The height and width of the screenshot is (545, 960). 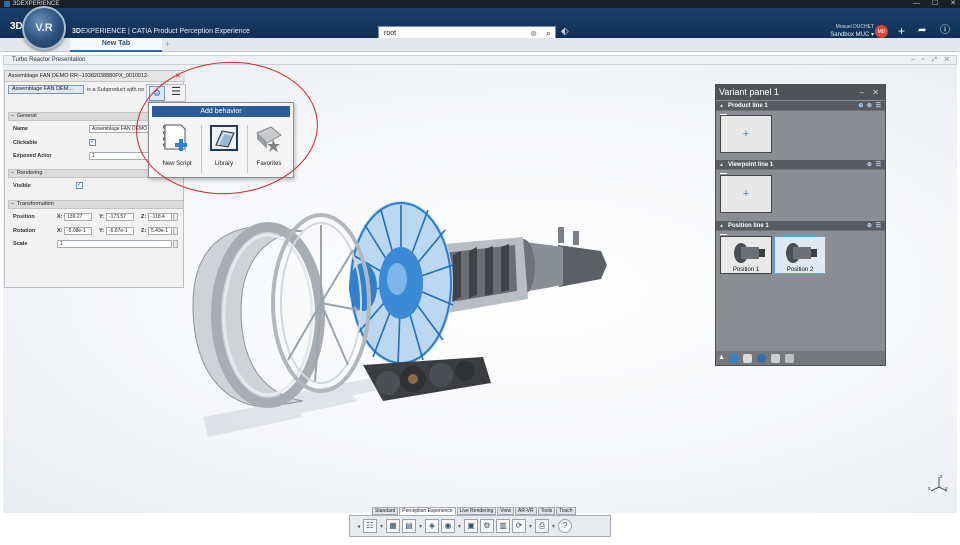 I want to click on add-tab-button: +, so click(x=167, y=44).